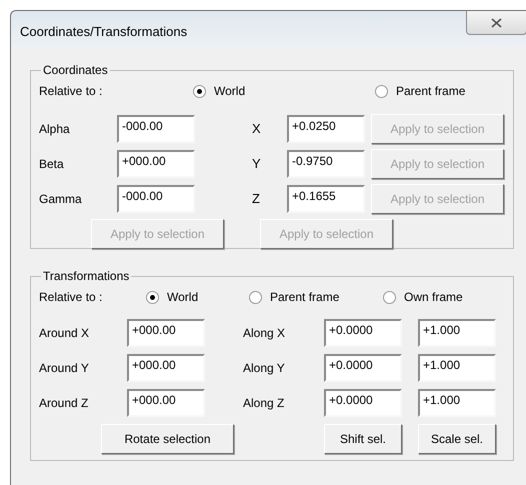 The width and height of the screenshot is (526, 485). What do you see at coordinates (326, 164) in the screenshot?
I see `number-field: -0.9750` at bounding box center [326, 164].